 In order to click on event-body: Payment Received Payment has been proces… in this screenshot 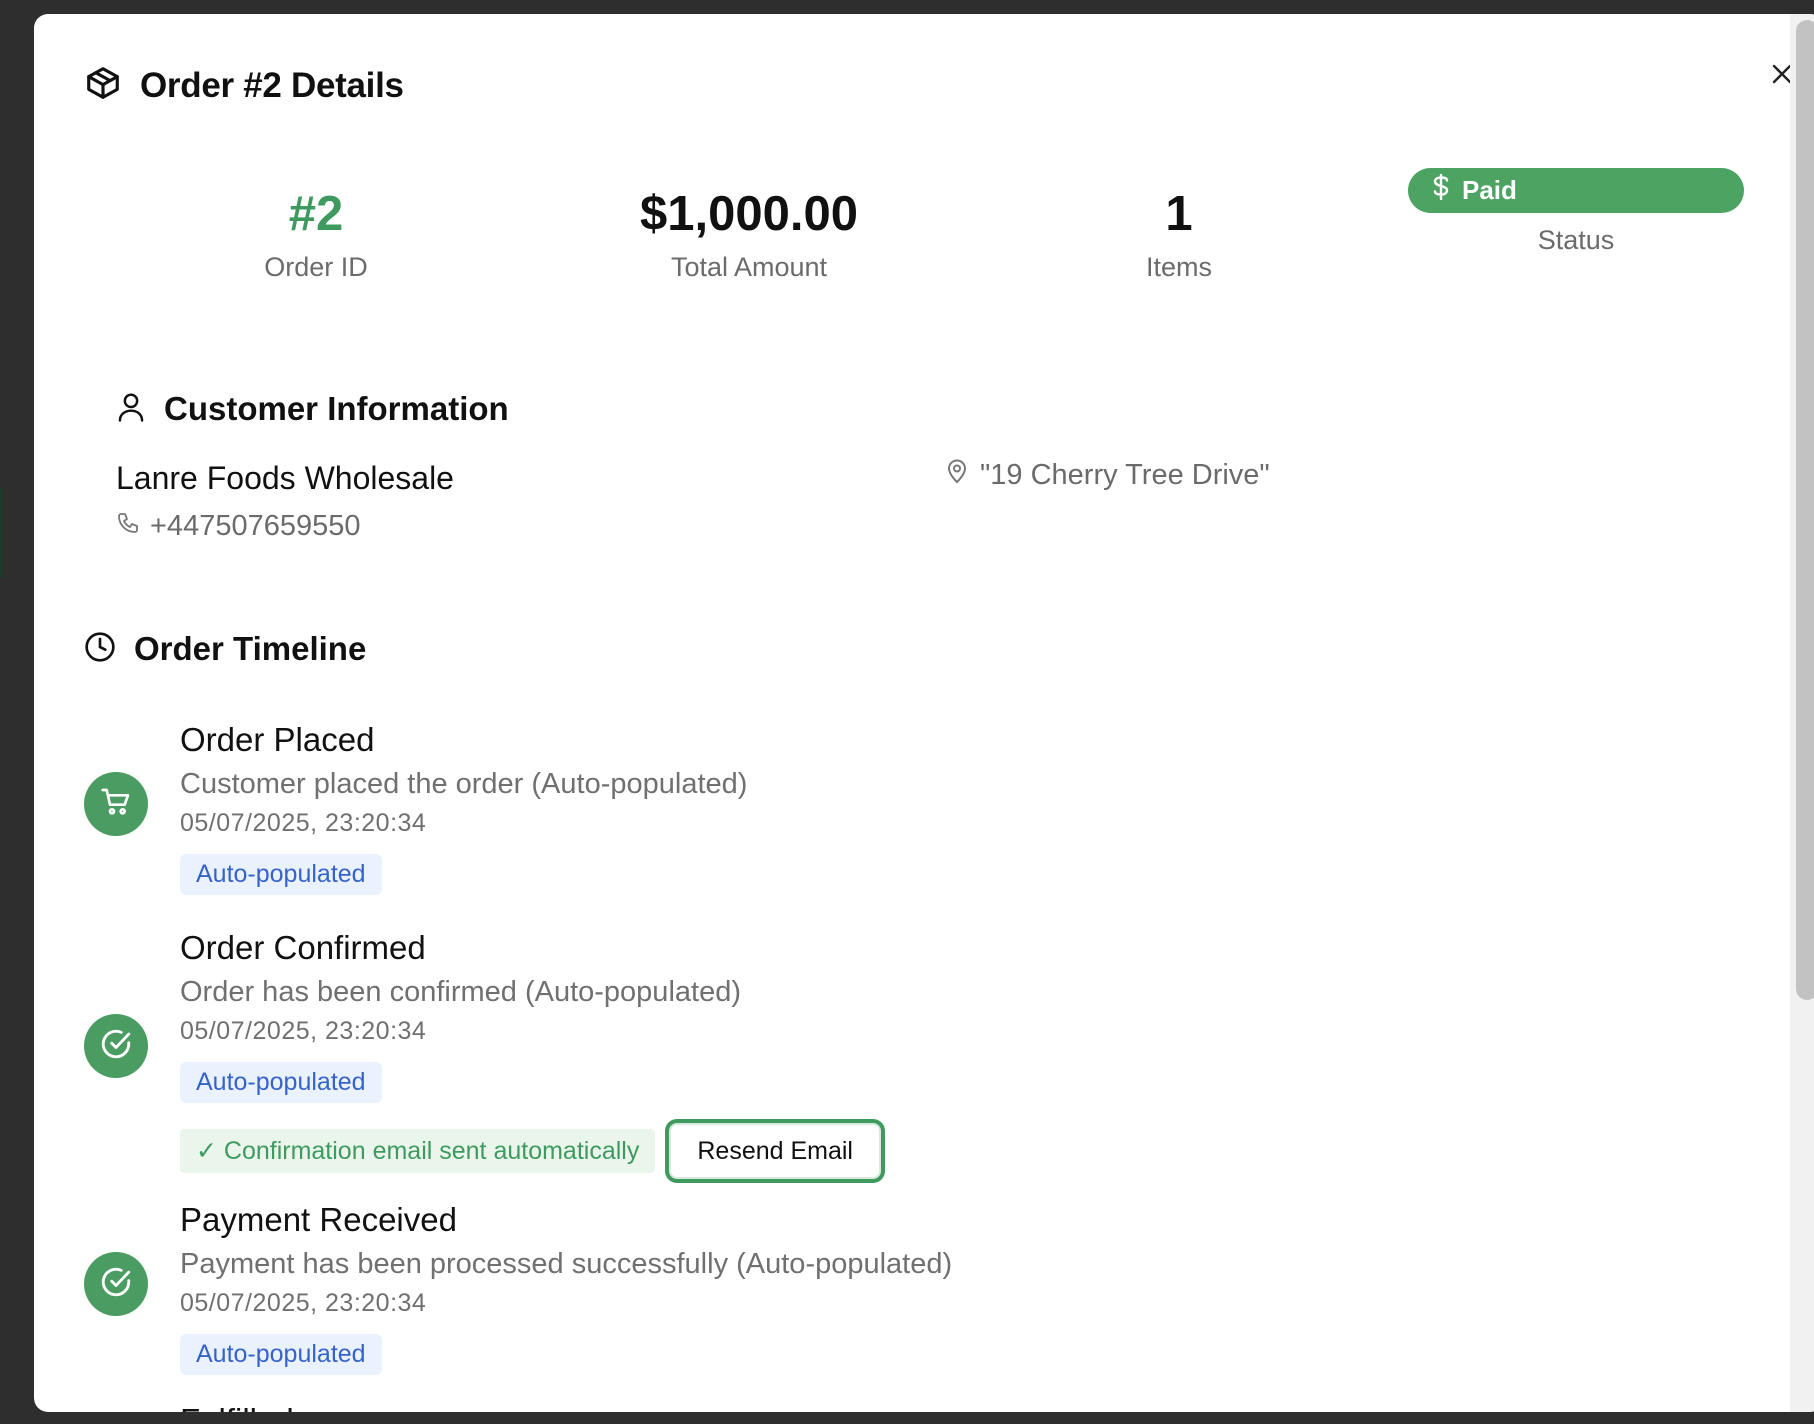, I will do `click(566, 1287)`.